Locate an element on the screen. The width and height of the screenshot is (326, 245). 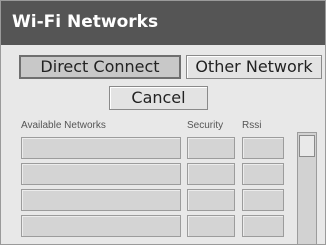
scrollbar-thumb is located at coordinates (307, 146).